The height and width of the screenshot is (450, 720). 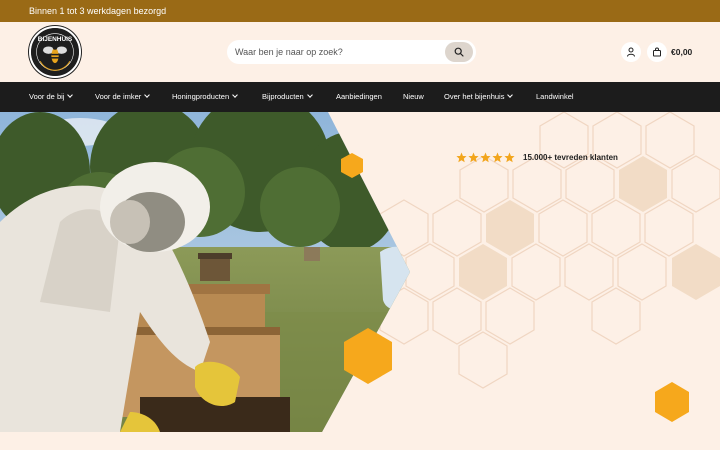 I want to click on nav-item-landwinkel: Landwinkel, so click(x=555, y=97).